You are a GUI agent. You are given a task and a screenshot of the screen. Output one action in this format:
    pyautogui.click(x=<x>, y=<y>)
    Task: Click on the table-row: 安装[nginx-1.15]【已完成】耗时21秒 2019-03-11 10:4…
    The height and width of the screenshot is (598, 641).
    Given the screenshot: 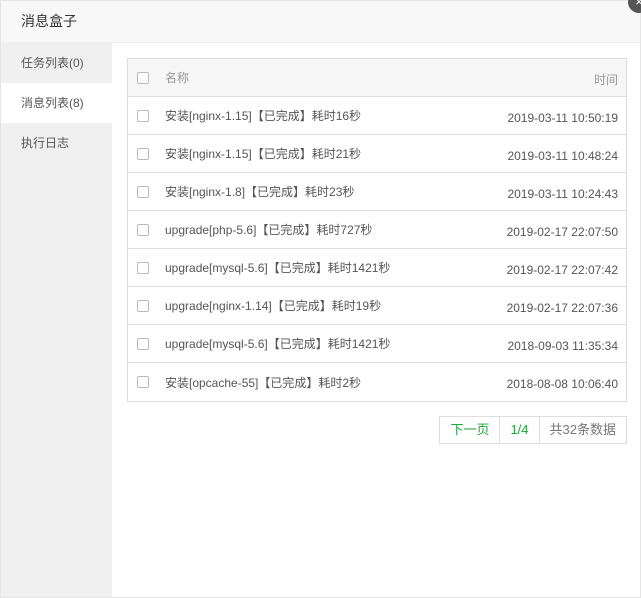 What is the action you would take?
    pyautogui.click(x=377, y=154)
    